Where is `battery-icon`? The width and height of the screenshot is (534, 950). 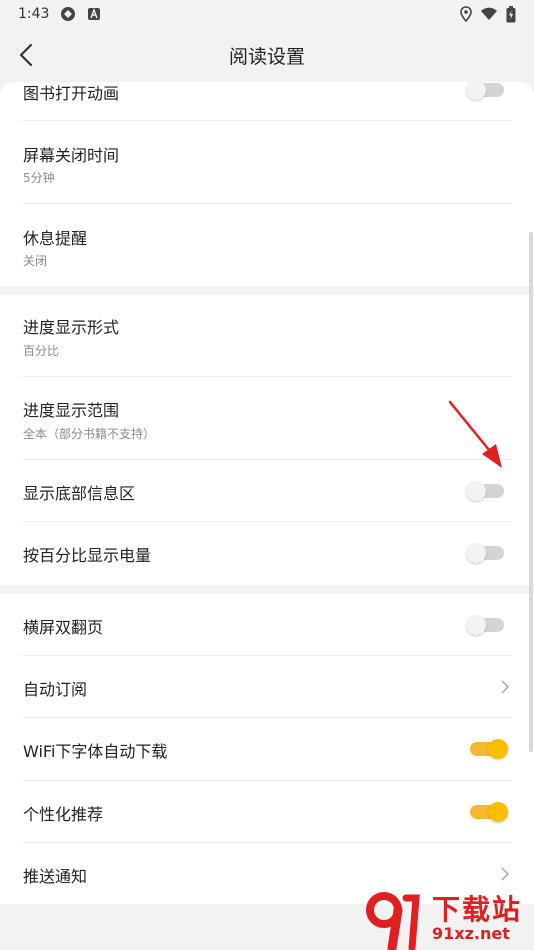
battery-icon is located at coordinates (511, 13).